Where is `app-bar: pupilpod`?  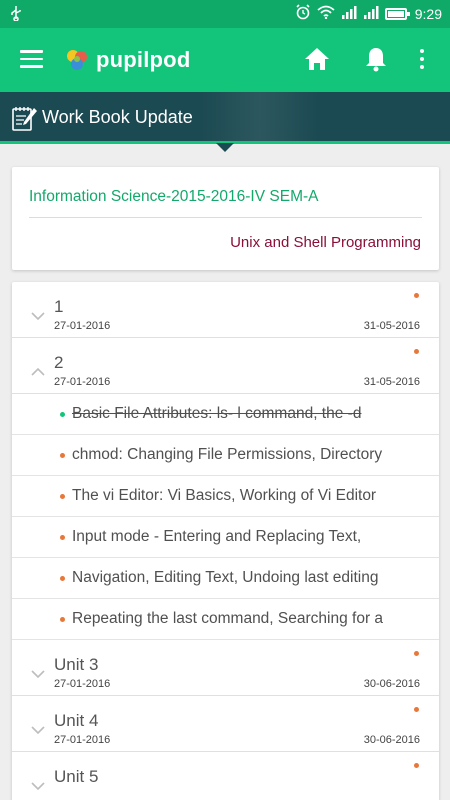
app-bar: pupilpod is located at coordinates (225, 60).